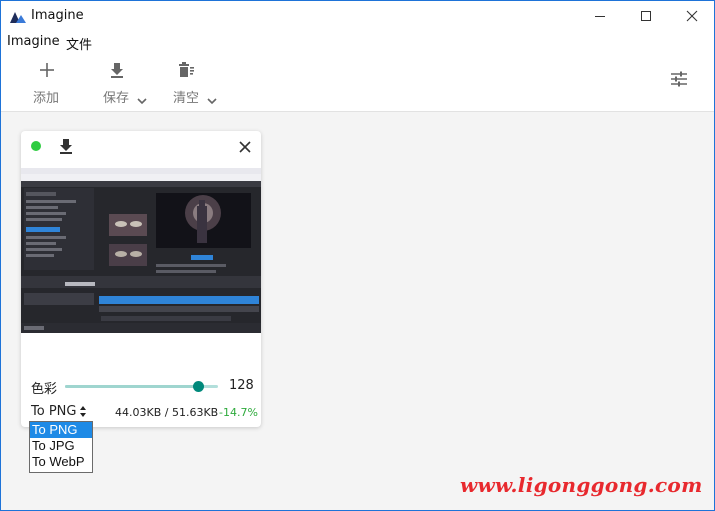 The width and height of the screenshot is (715, 511). I want to click on close-icon, so click(692, 16).